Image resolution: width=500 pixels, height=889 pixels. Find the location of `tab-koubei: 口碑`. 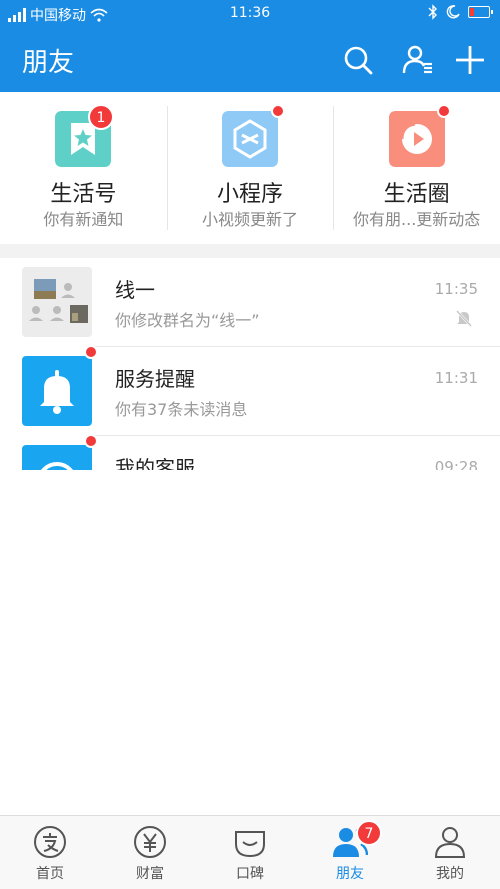

tab-koubei: 口碑 is located at coordinates (250, 852).